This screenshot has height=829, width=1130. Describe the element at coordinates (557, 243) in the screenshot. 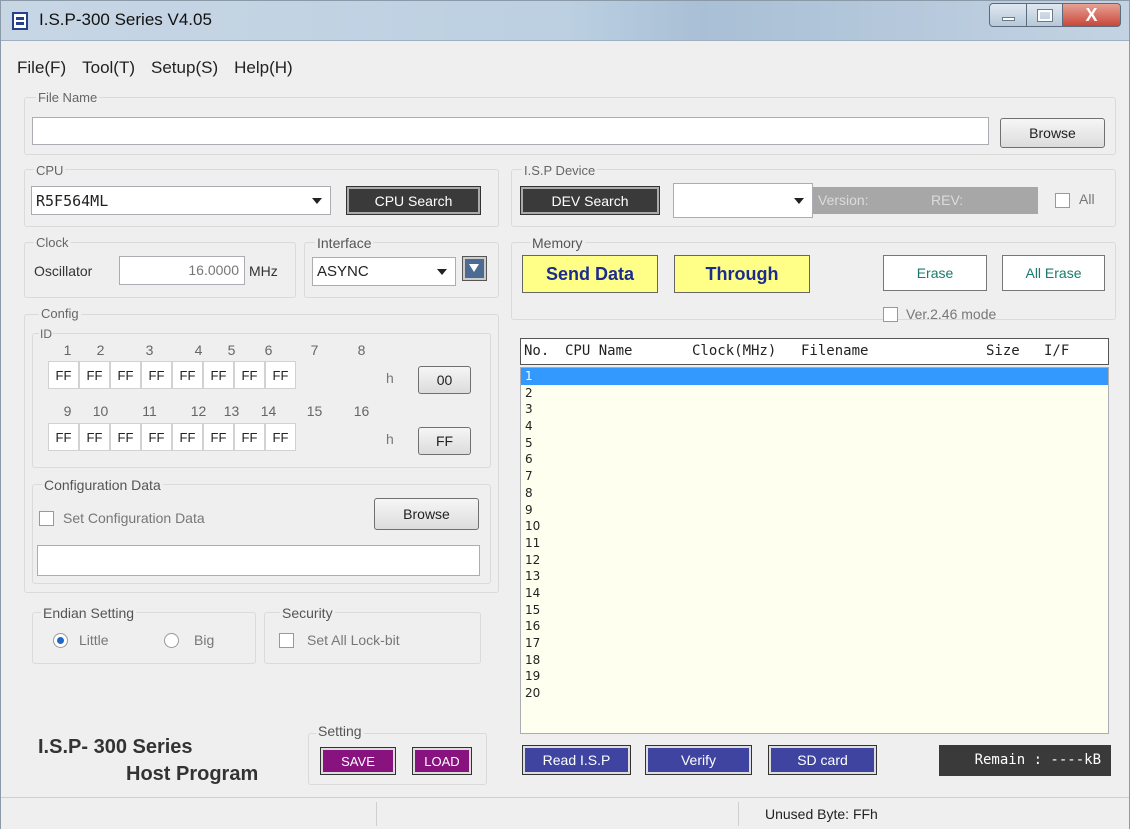

I see `memory-legend: Memory` at that location.